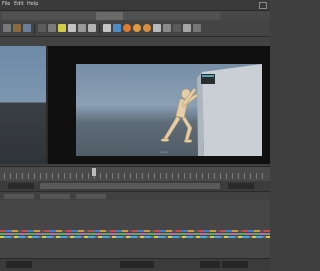 Image resolution: width=320 pixels, height=271 pixels. I want to click on shelf-tab-bar, so click(135, 16).